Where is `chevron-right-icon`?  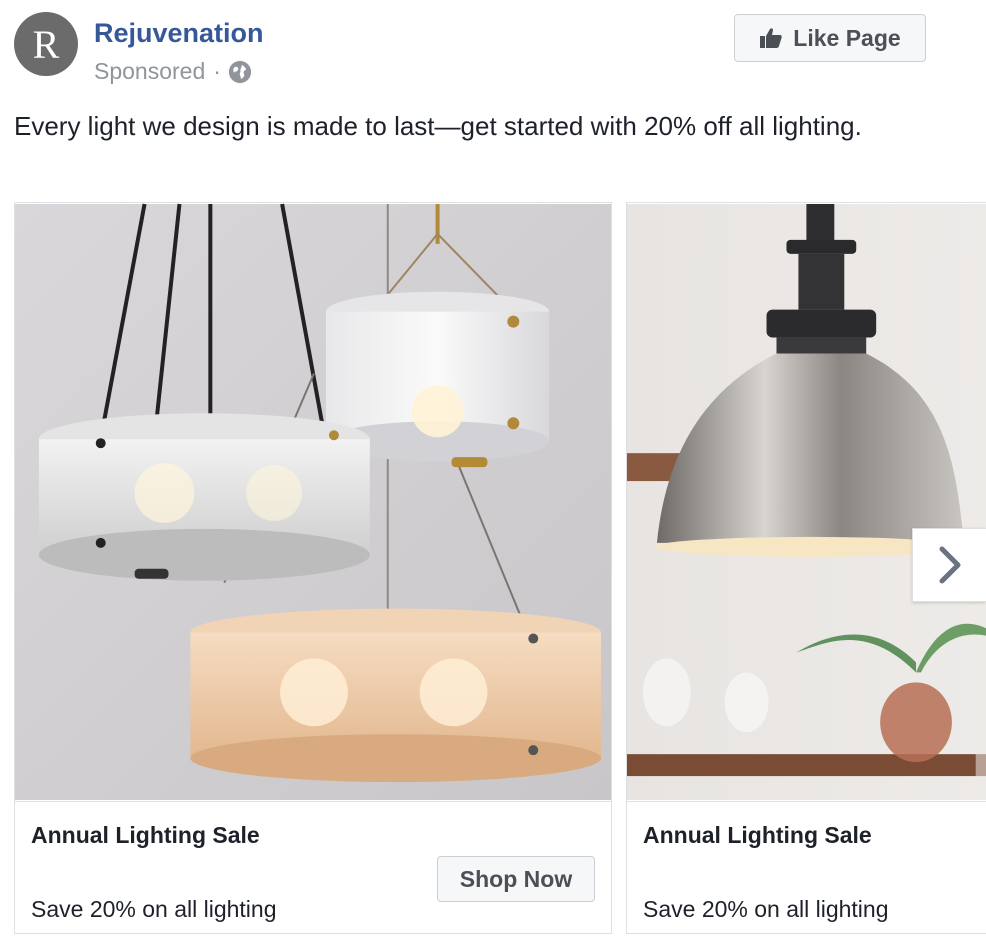
chevron-right-icon is located at coordinates (949, 565).